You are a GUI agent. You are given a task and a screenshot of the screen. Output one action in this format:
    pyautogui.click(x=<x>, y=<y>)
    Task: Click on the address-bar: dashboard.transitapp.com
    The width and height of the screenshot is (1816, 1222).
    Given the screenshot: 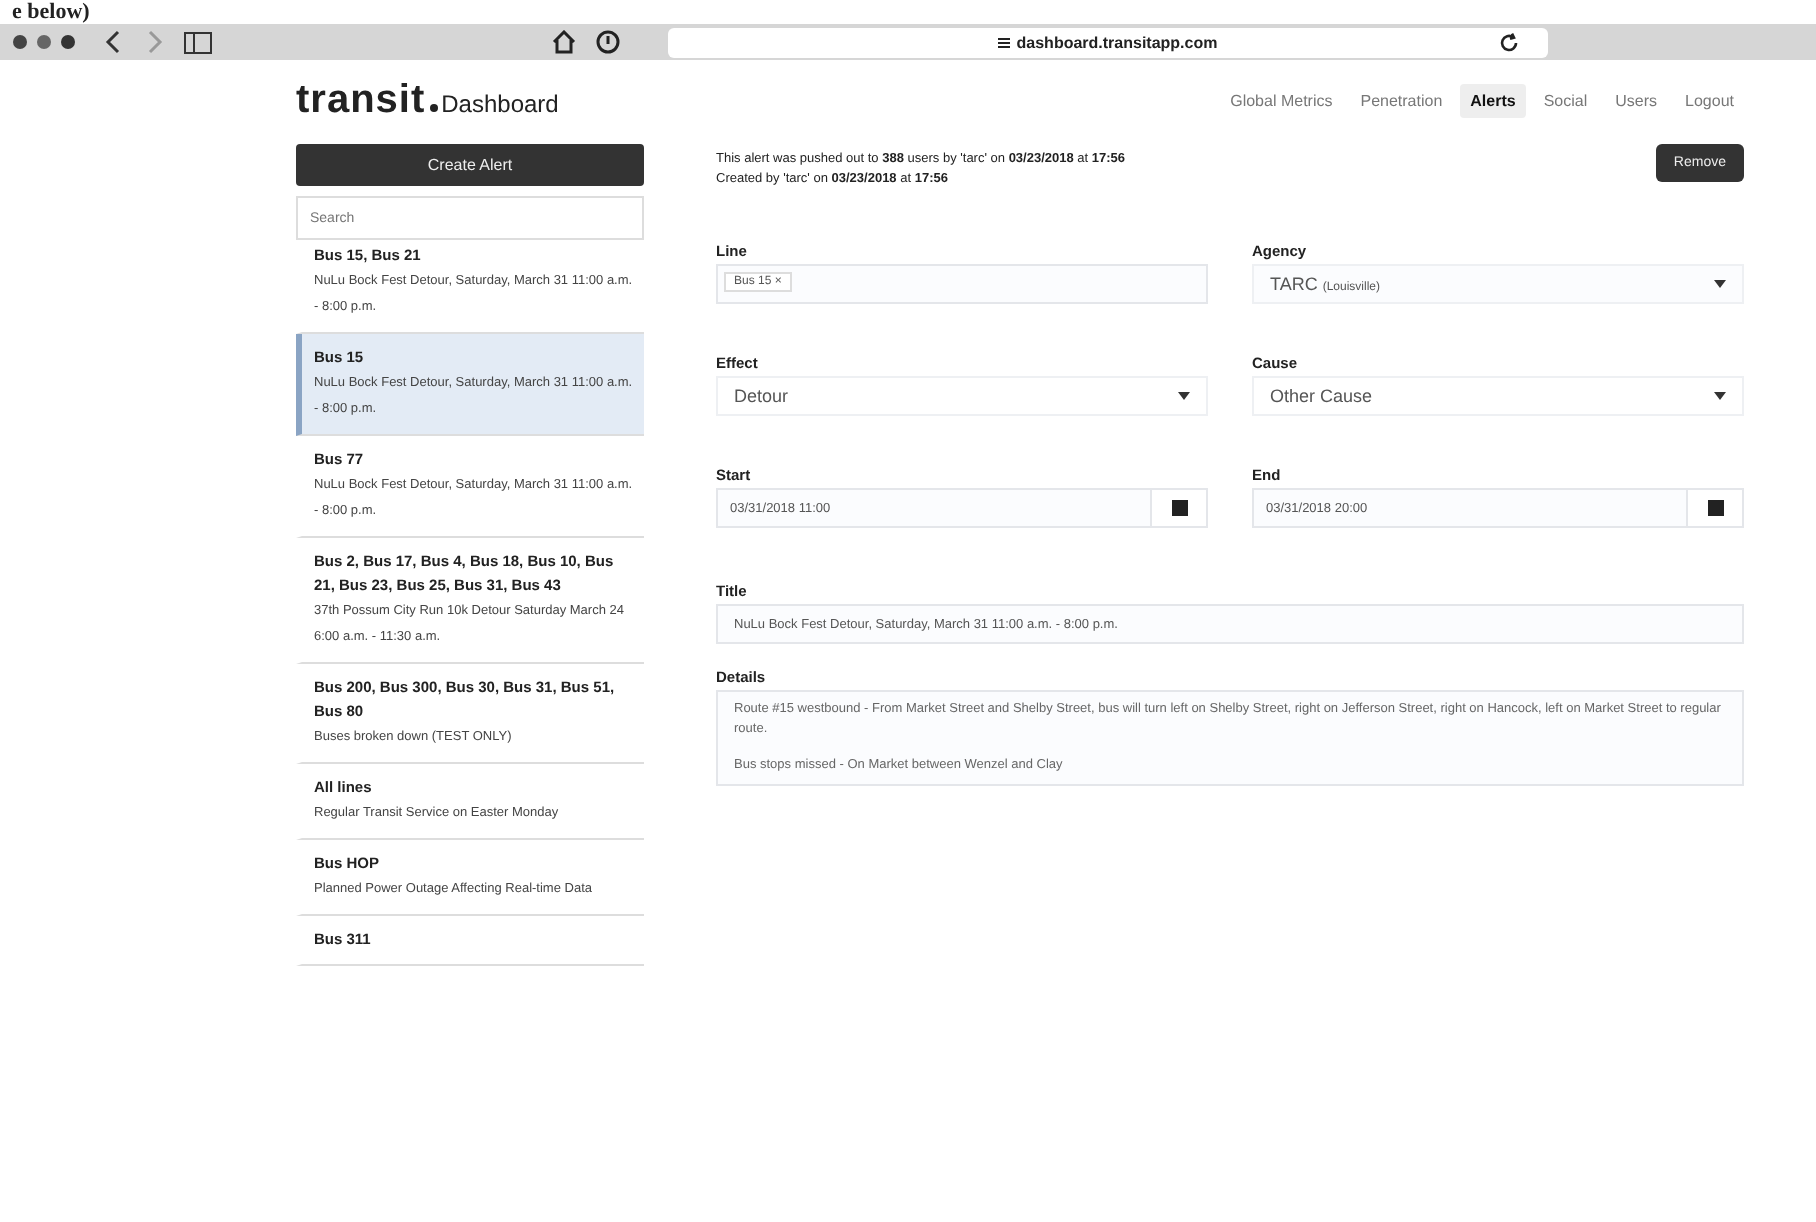 What is the action you would take?
    pyautogui.click(x=1108, y=42)
    